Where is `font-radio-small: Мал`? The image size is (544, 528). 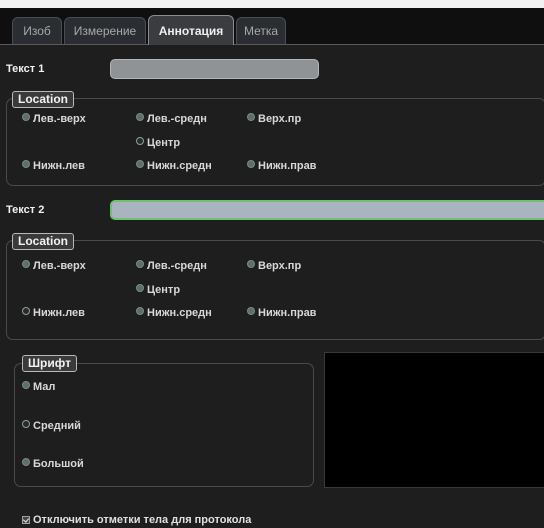
font-radio-small: Мал is located at coordinates (38, 387).